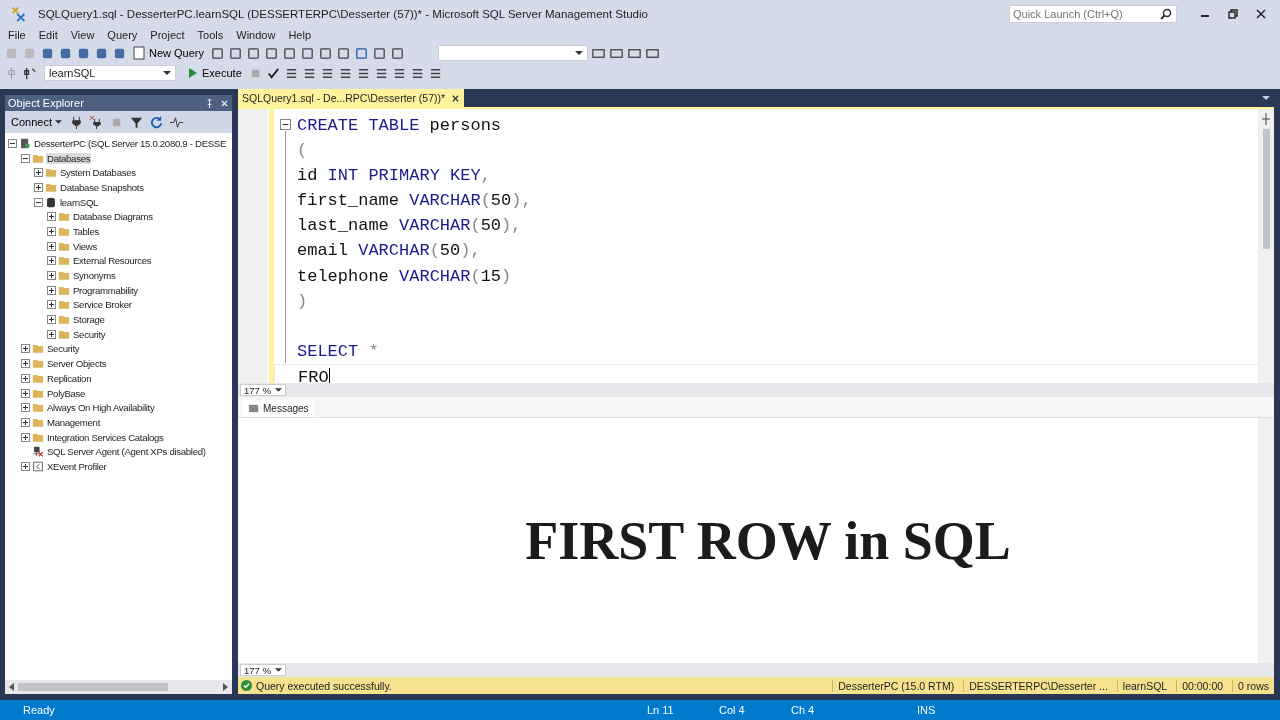  What do you see at coordinates (285, 124) in the screenshot?
I see `collapse-icon` at bounding box center [285, 124].